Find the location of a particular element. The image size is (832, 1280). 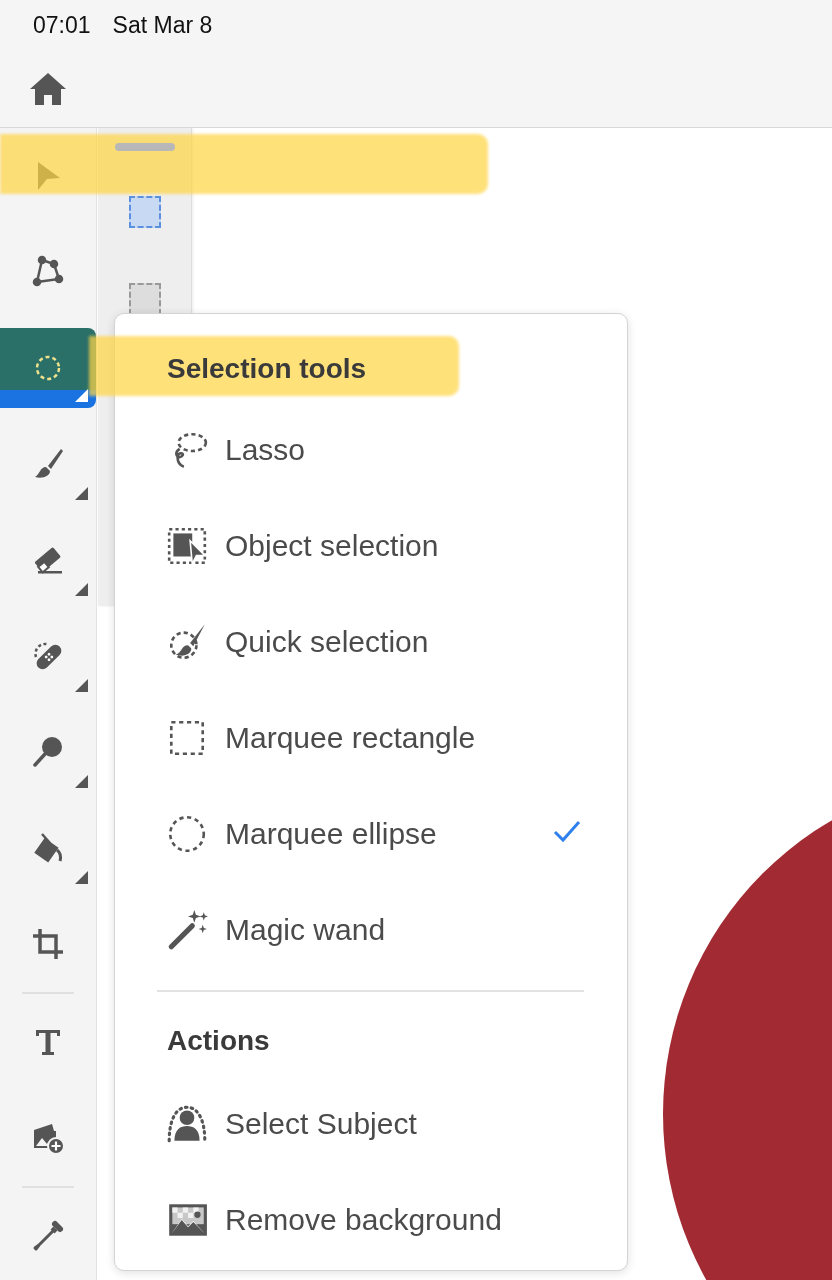

tool-button is located at coordinates (48, 368).